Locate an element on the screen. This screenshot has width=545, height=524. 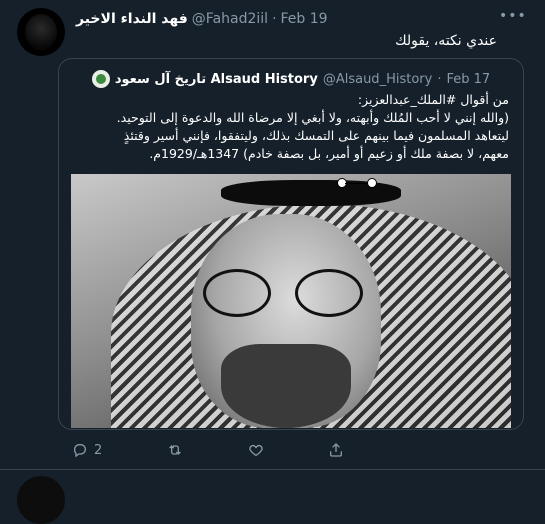
author-name: فهد النداء الاخير is located at coordinates (132, 19).